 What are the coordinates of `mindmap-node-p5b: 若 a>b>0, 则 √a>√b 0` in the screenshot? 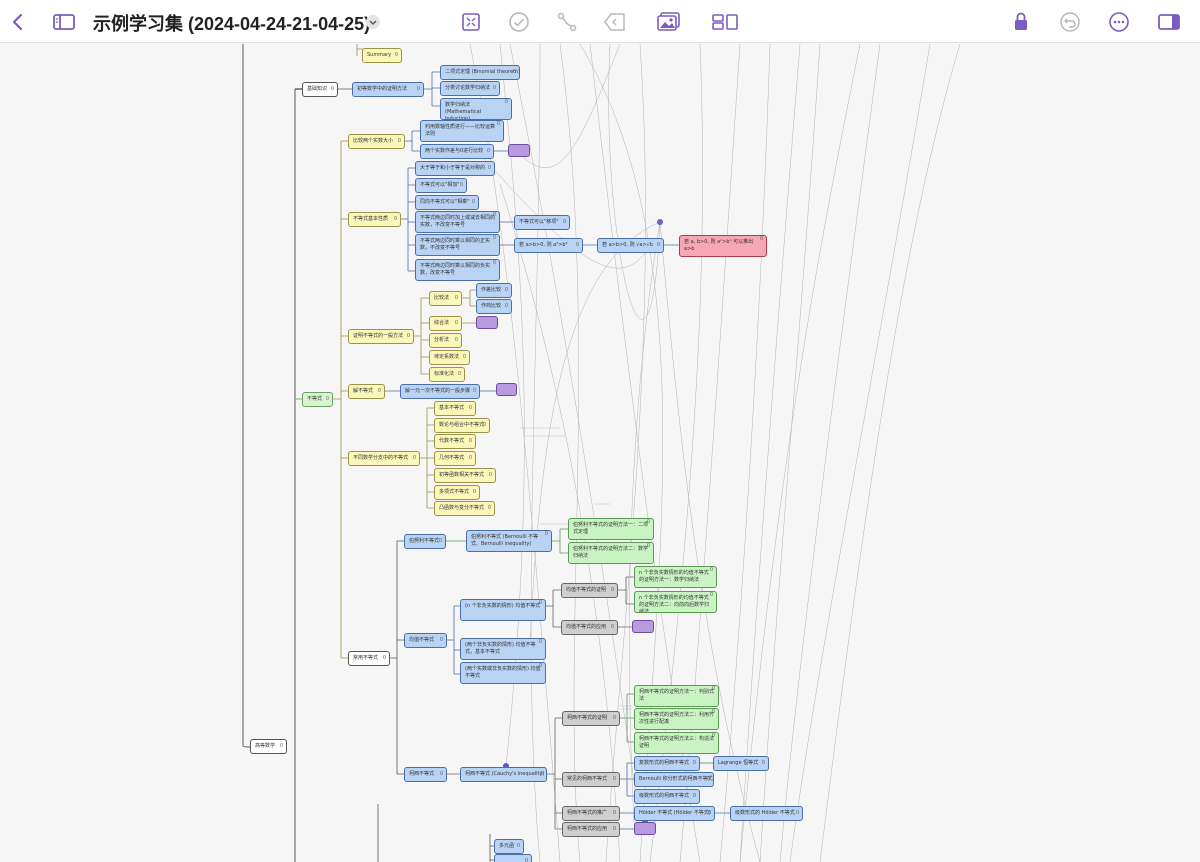 It's located at (630, 245).